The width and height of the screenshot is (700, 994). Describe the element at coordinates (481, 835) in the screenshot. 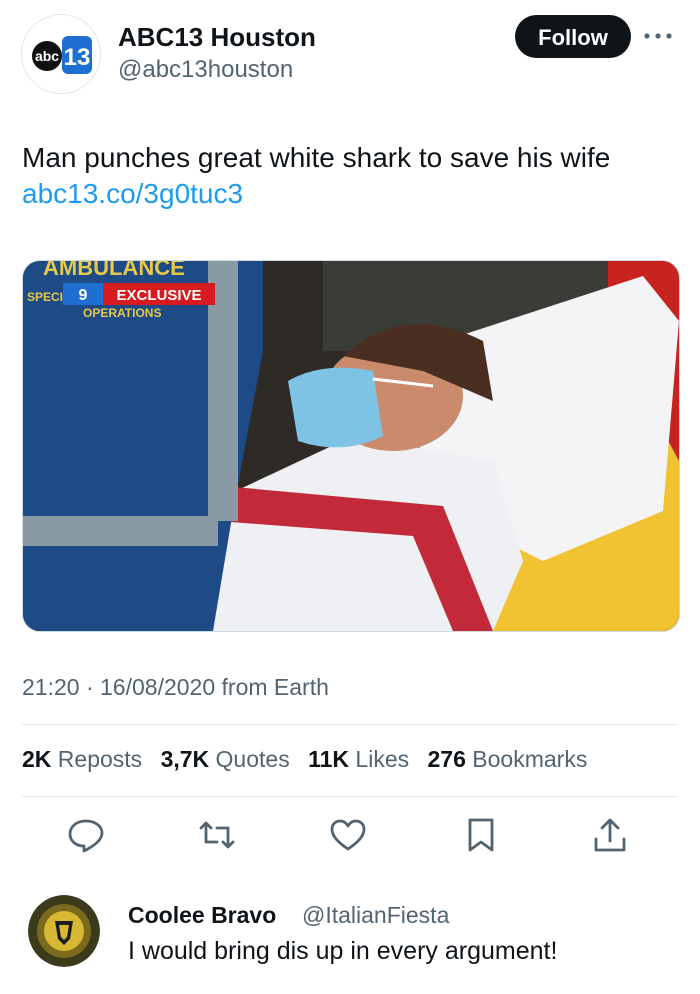

I see `bookmark-icon` at that location.